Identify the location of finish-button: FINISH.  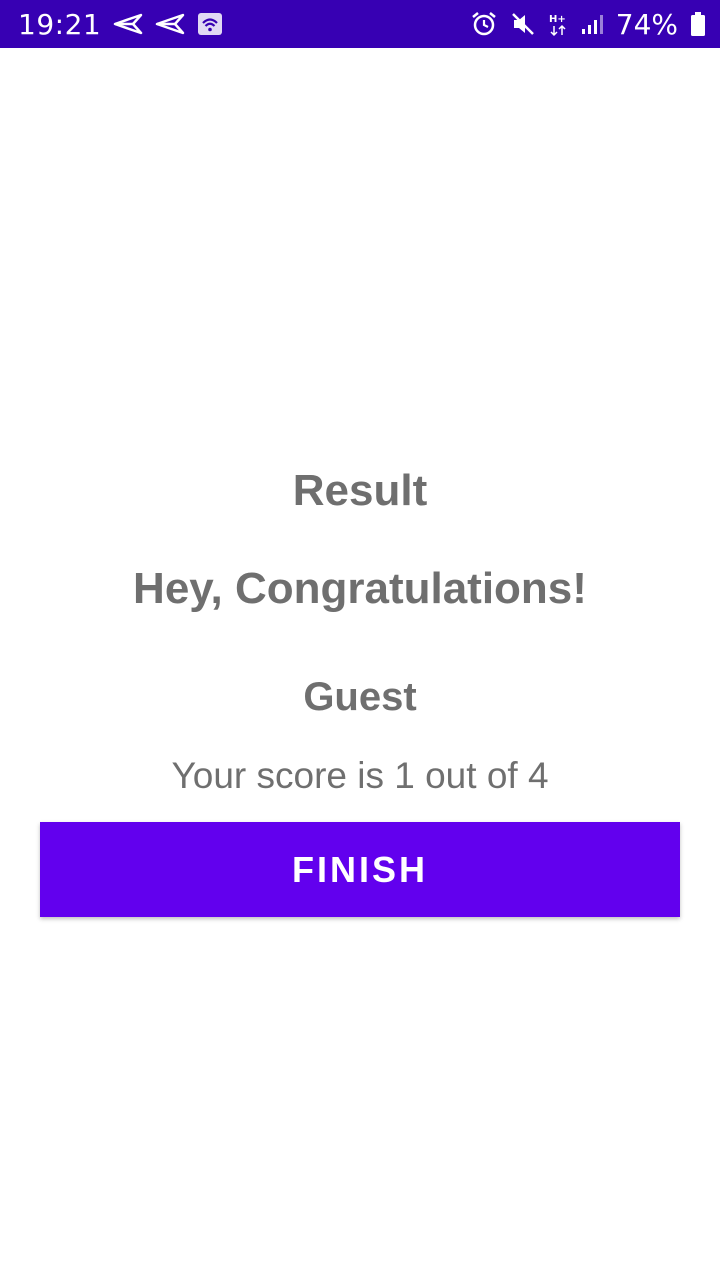
(360, 869).